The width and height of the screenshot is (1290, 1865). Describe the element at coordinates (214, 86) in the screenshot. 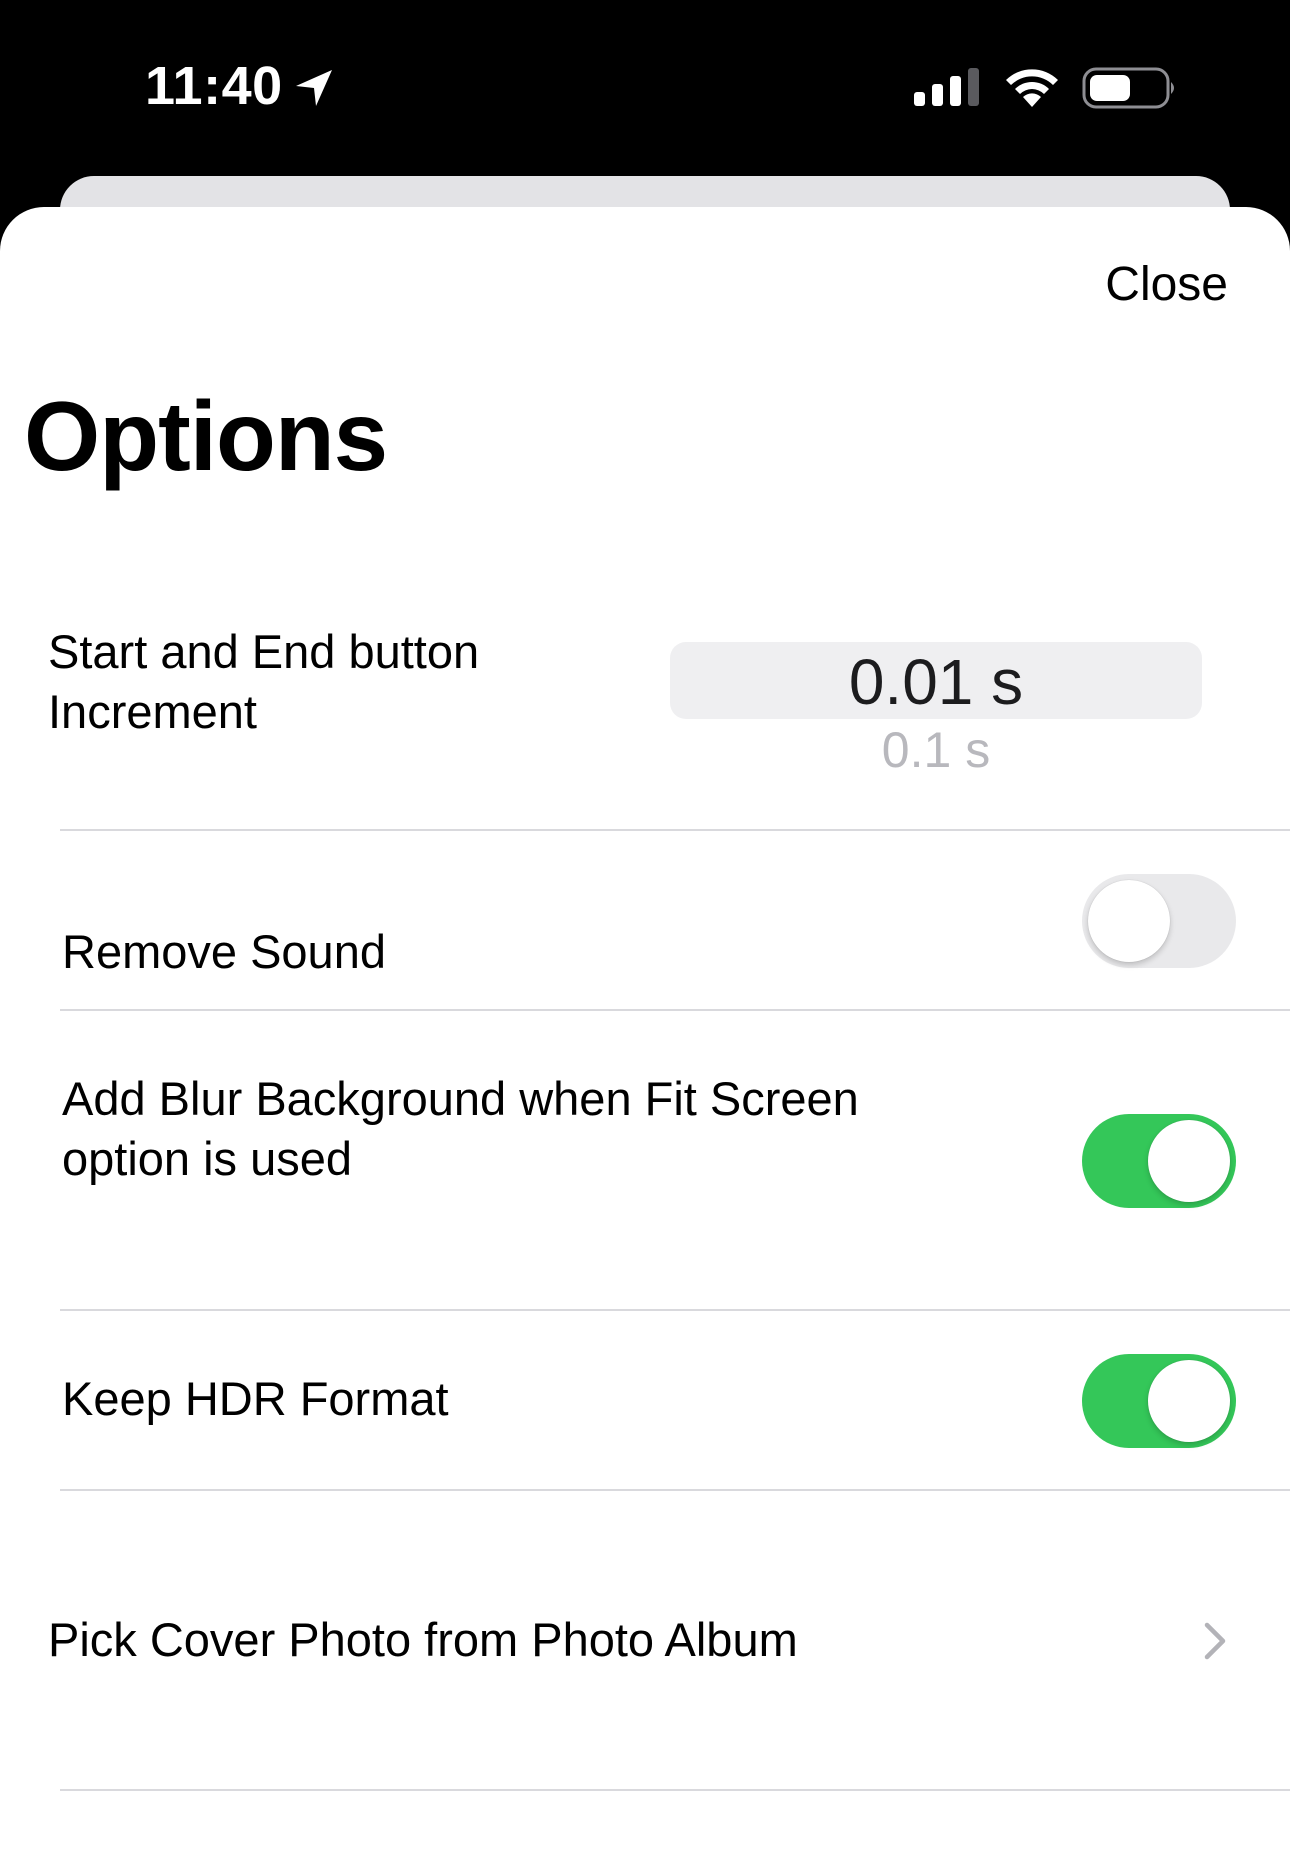

I see `status-time: 11:40` at that location.